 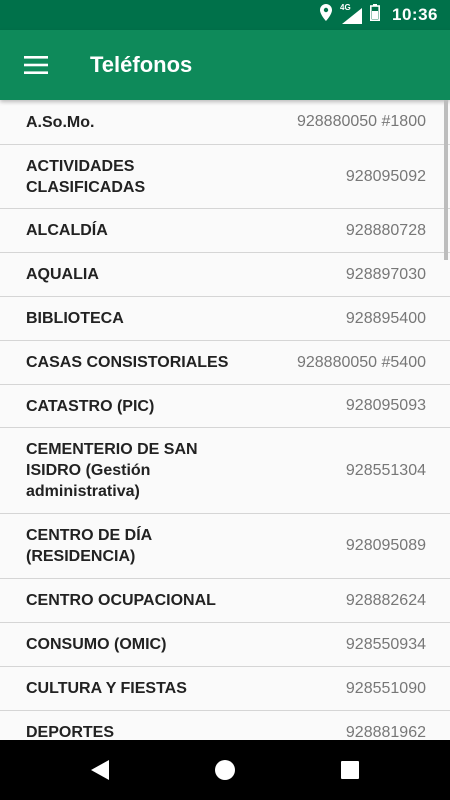 What do you see at coordinates (225, 177) in the screenshot?
I see `list-item: ACTIVIDADES CLASIFICADAS 928095092` at bounding box center [225, 177].